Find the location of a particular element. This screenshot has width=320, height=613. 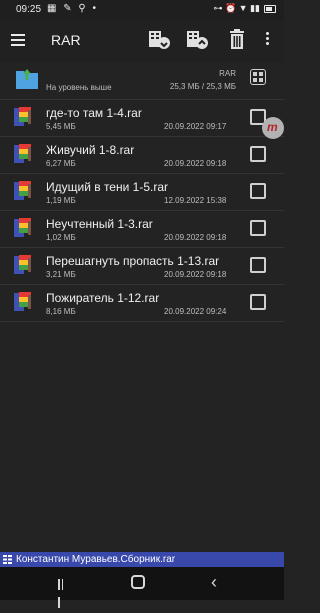

app-toolbar: RAR is located at coordinates (142, 41).